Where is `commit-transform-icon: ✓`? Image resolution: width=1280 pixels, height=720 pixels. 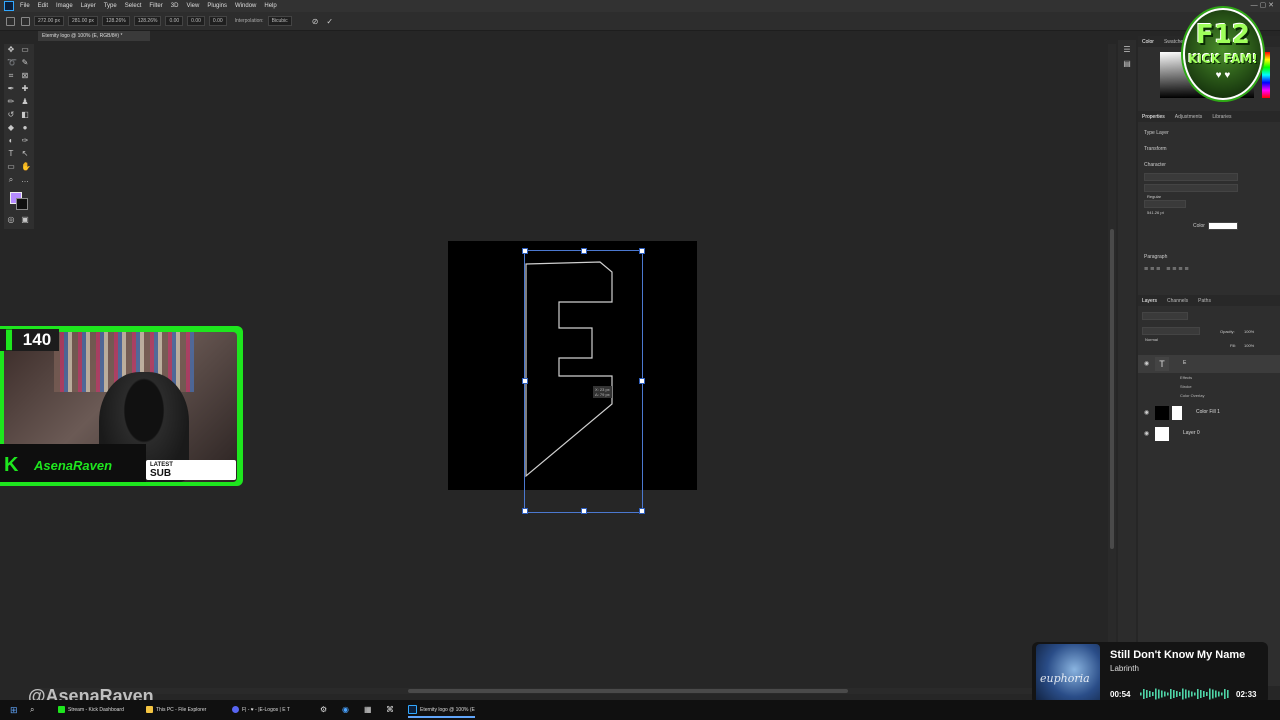
commit-transform-icon: ✓ is located at coordinates (329, 21).